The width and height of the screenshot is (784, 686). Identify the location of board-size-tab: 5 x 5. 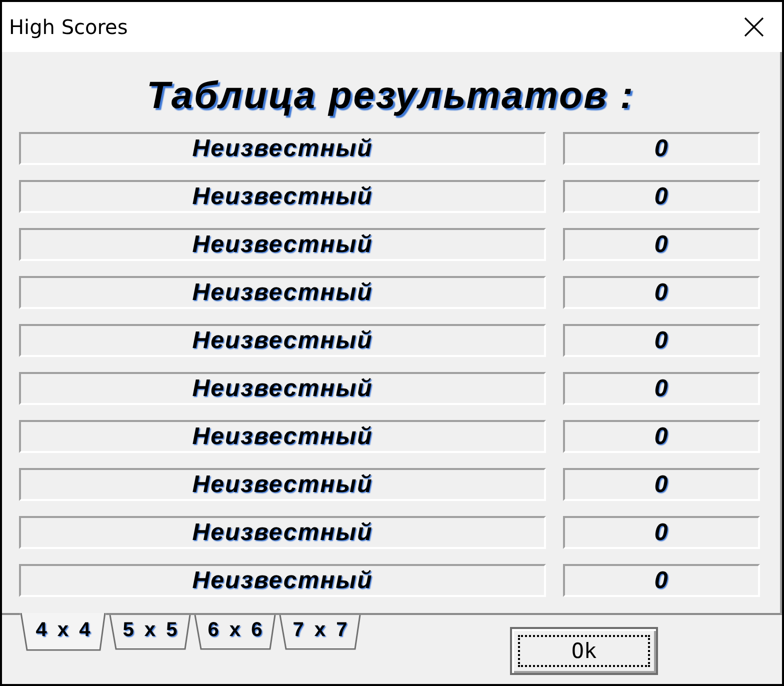
(150, 632).